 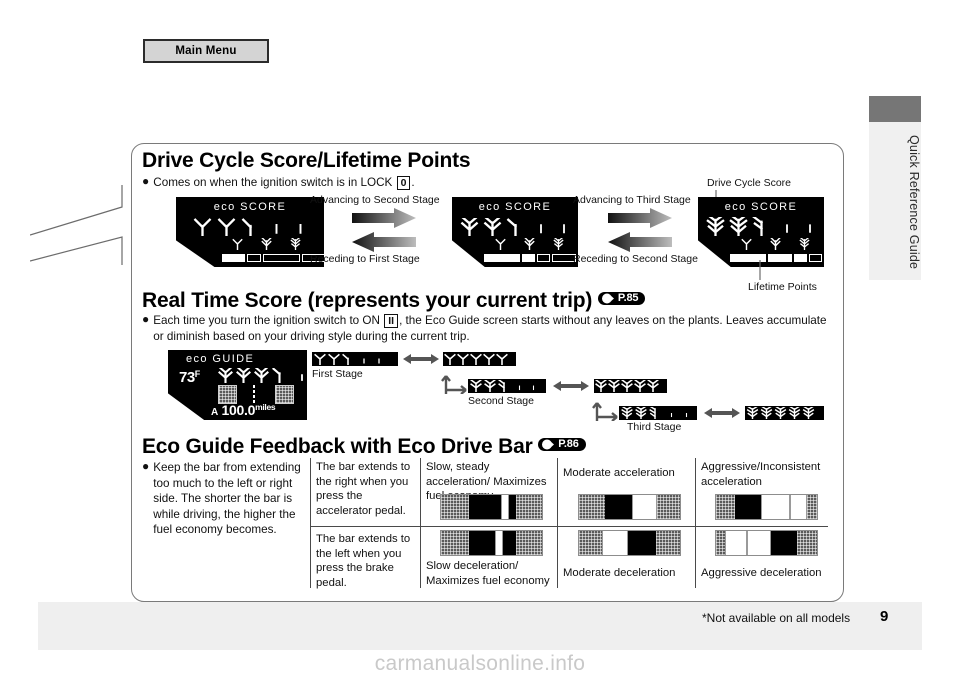 What do you see at coordinates (640, 242) in the screenshot?
I see `arrow-left-2-icon` at bounding box center [640, 242].